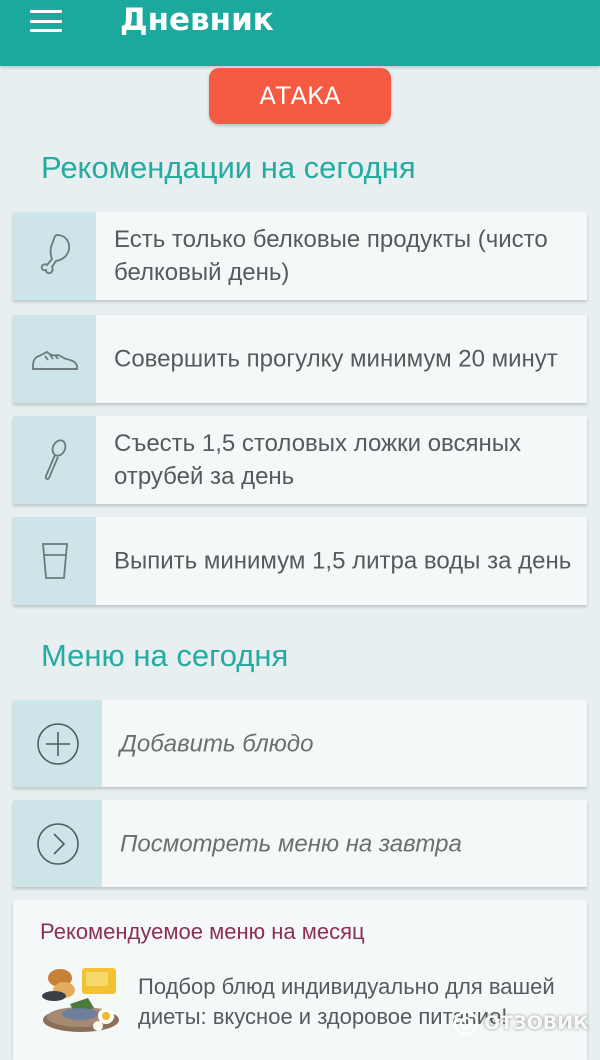 The width and height of the screenshot is (600, 1060). What do you see at coordinates (57, 743) in the screenshot?
I see `plus-circle-icon` at bounding box center [57, 743].